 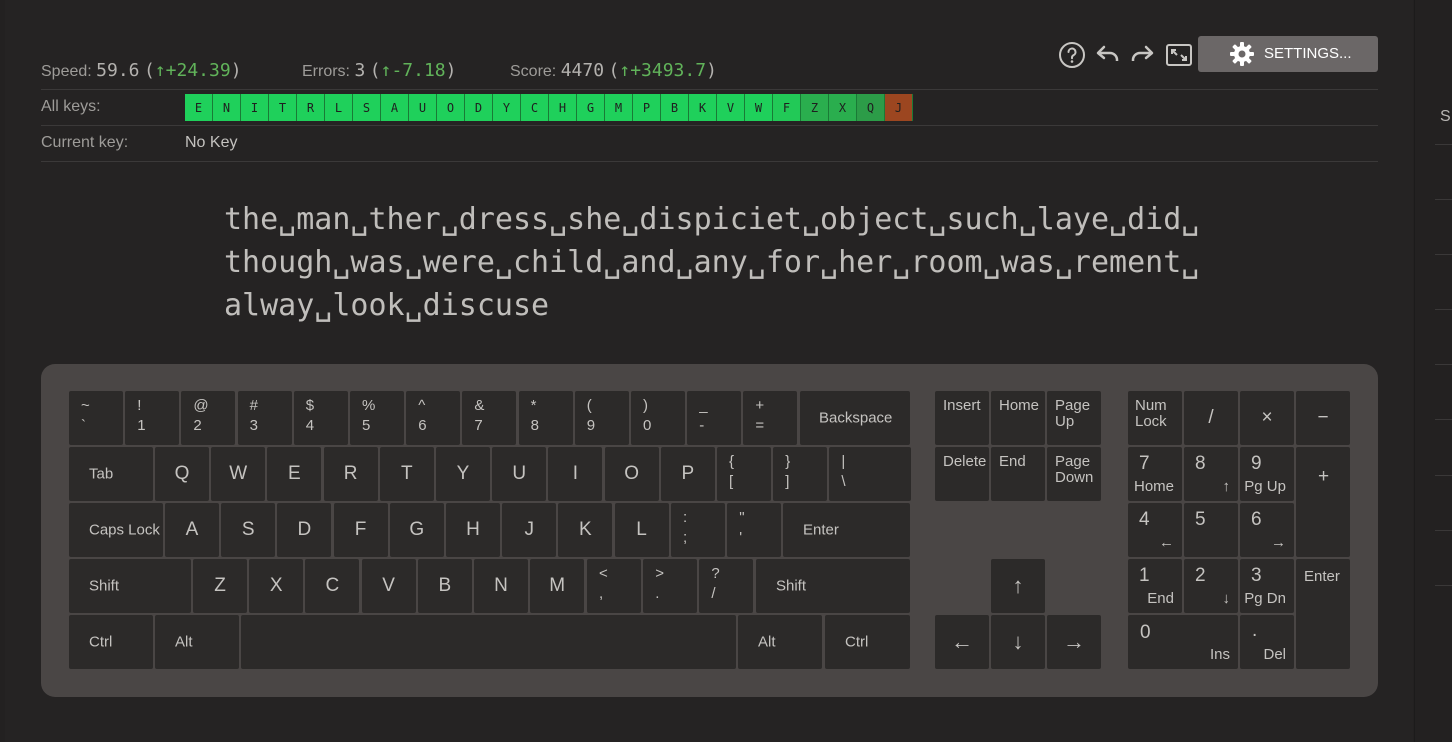 I want to click on shift-right-key: Shift, so click(x=833, y=586).